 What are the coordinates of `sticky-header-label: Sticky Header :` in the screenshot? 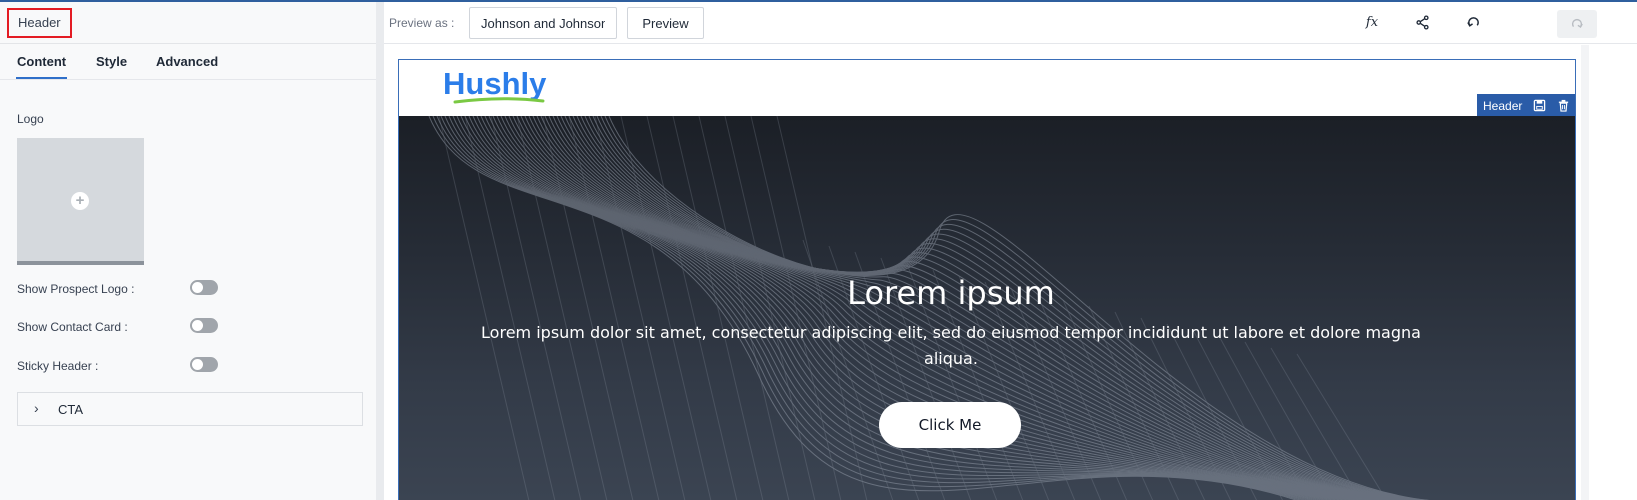 It's located at (58, 366).